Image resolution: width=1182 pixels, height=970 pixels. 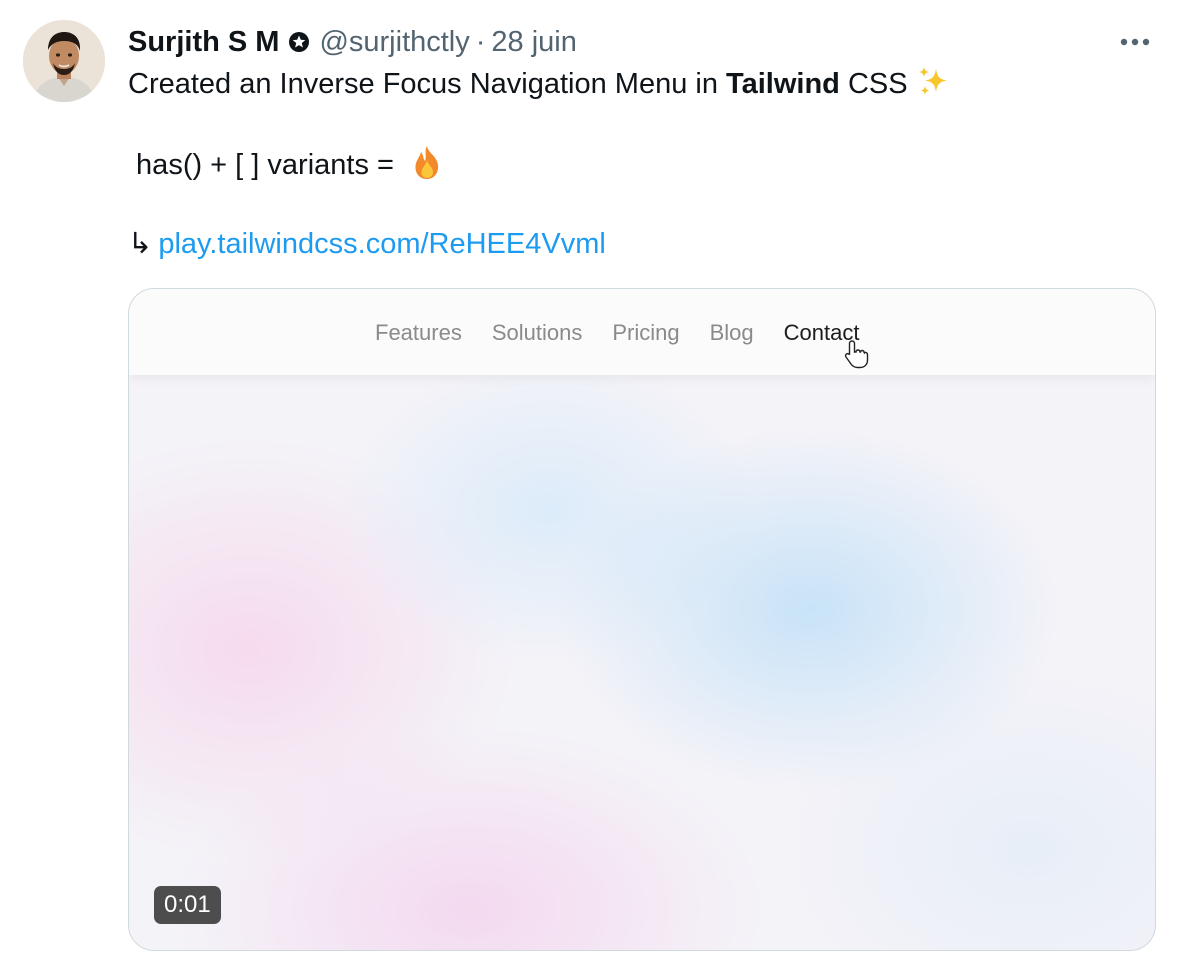 What do you see at coordinates (203, 42) in the screenshot?
I see `author-name: Surjith S M` at bounding box center [203, 42].